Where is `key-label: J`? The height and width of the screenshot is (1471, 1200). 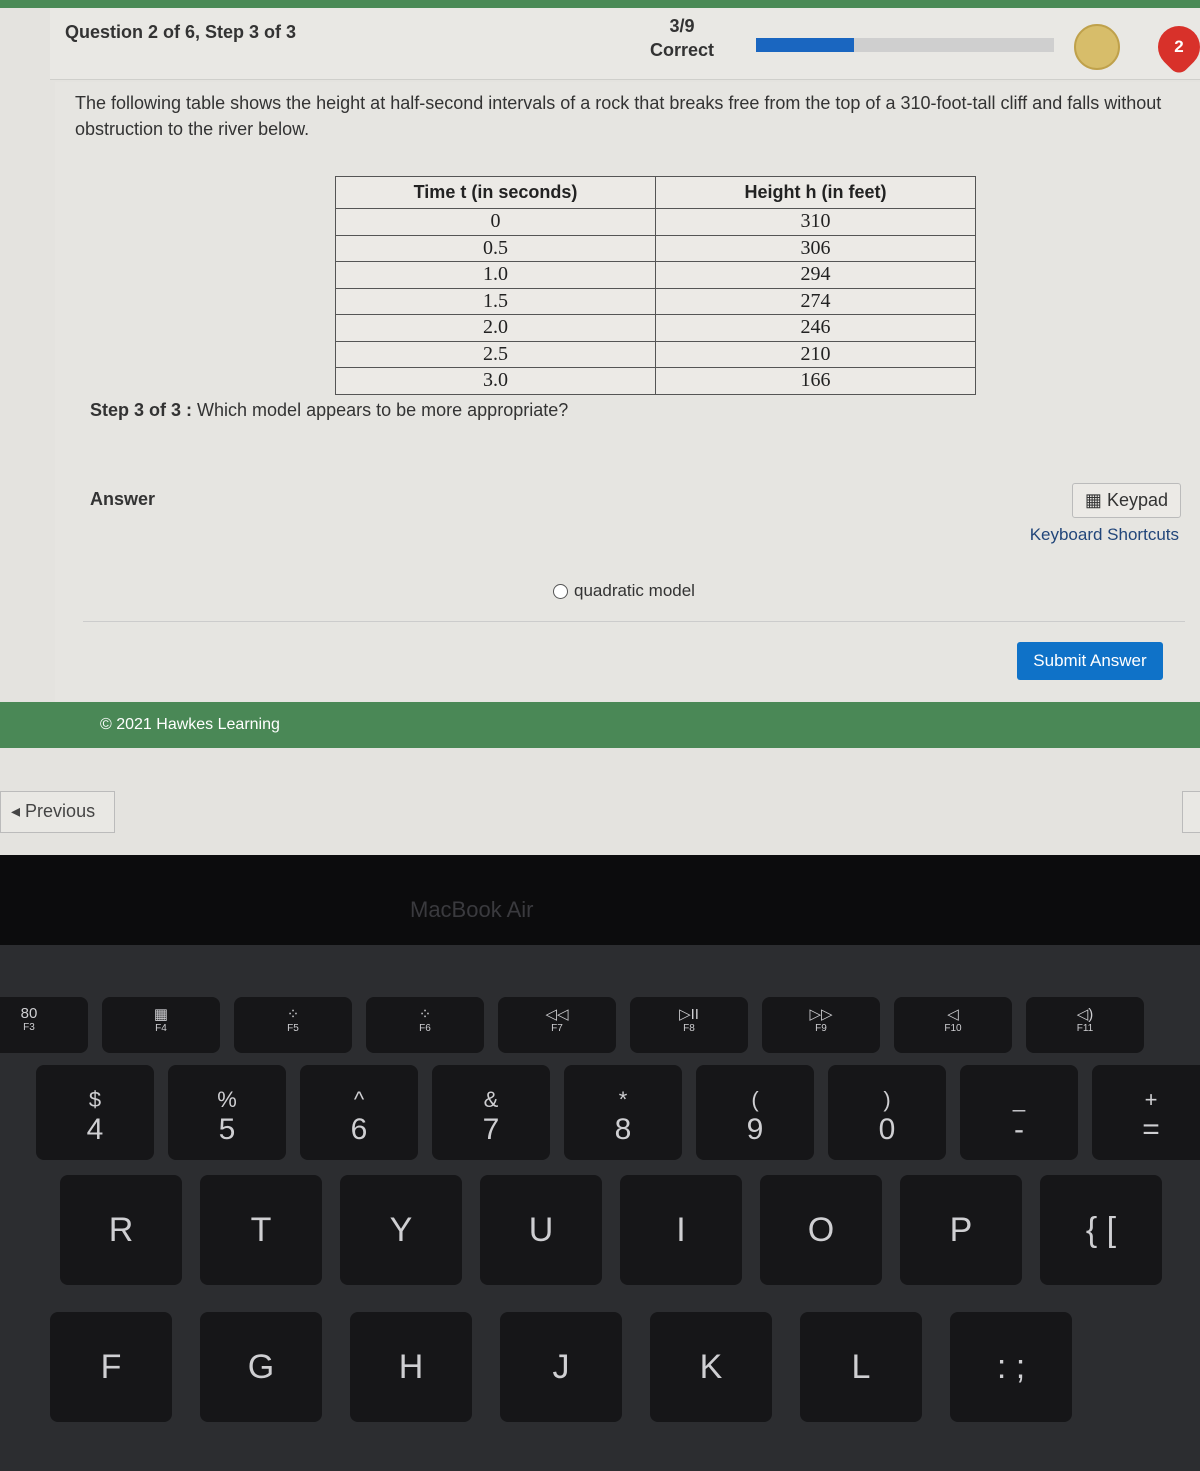
key-label: J is located at coordinates (561, 1367).